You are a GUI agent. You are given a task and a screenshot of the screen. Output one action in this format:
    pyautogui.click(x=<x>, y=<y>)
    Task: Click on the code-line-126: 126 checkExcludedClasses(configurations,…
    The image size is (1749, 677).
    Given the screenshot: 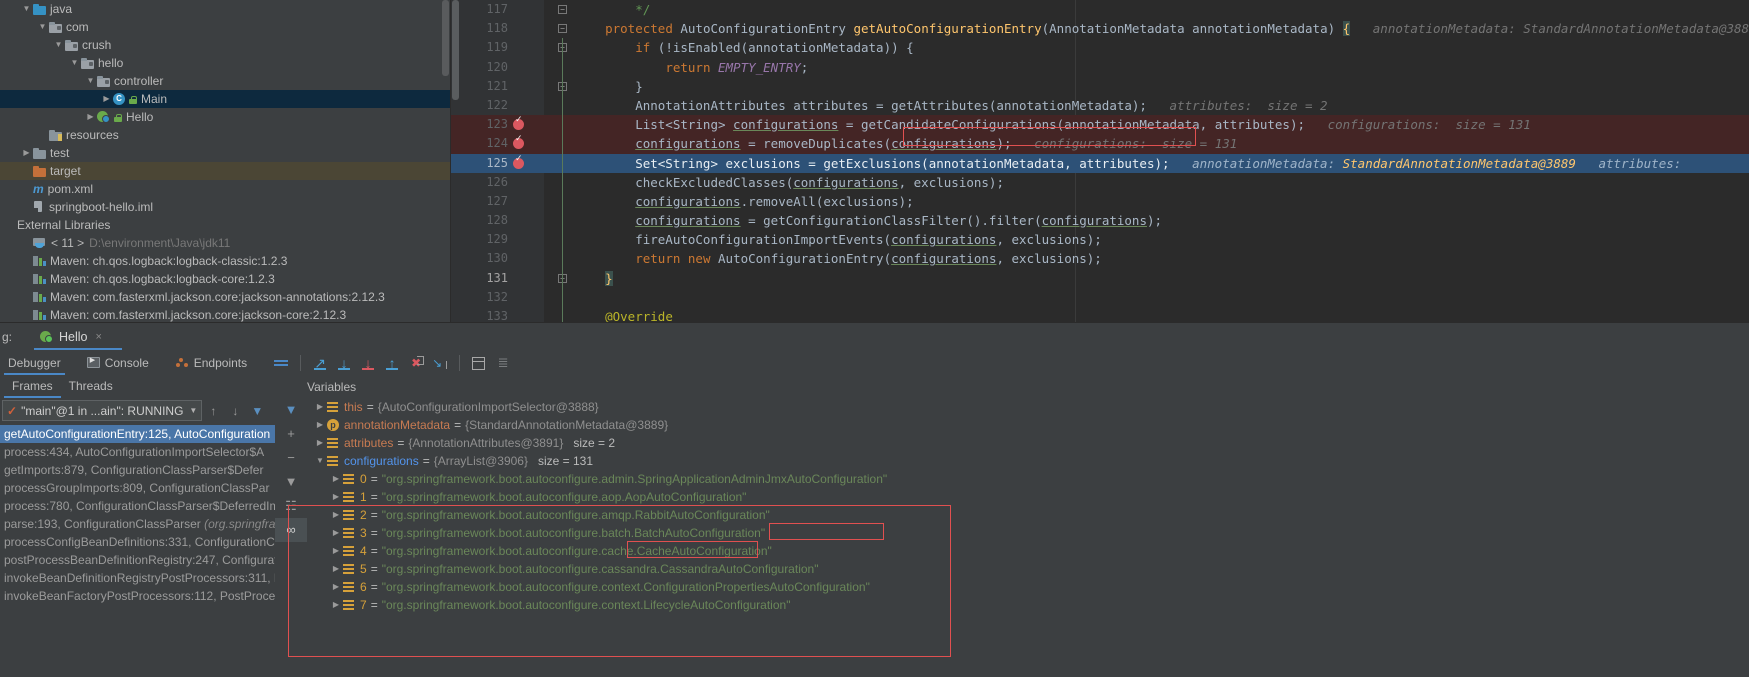 What is the action you would take?
    pyautogui.click(x=1100, y=182)
    